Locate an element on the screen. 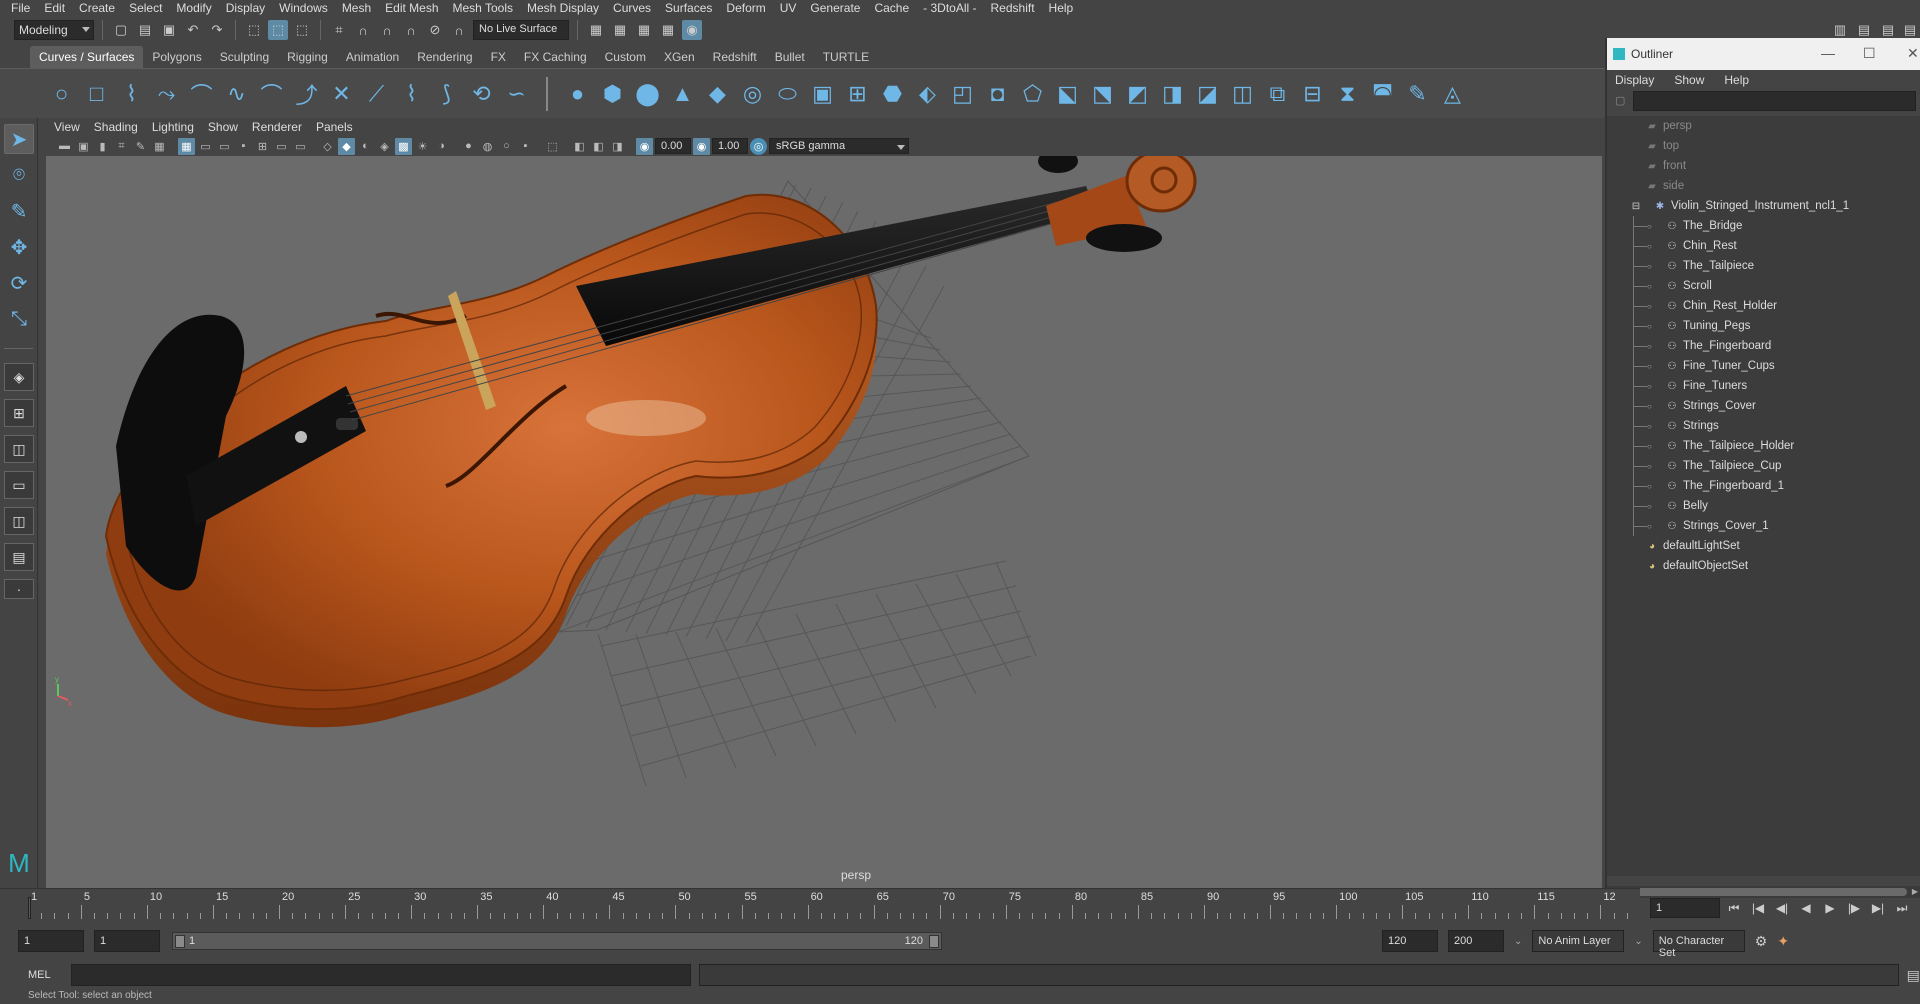  shelf-tab-redshift: Redshift is located at coordinates (735, 57).